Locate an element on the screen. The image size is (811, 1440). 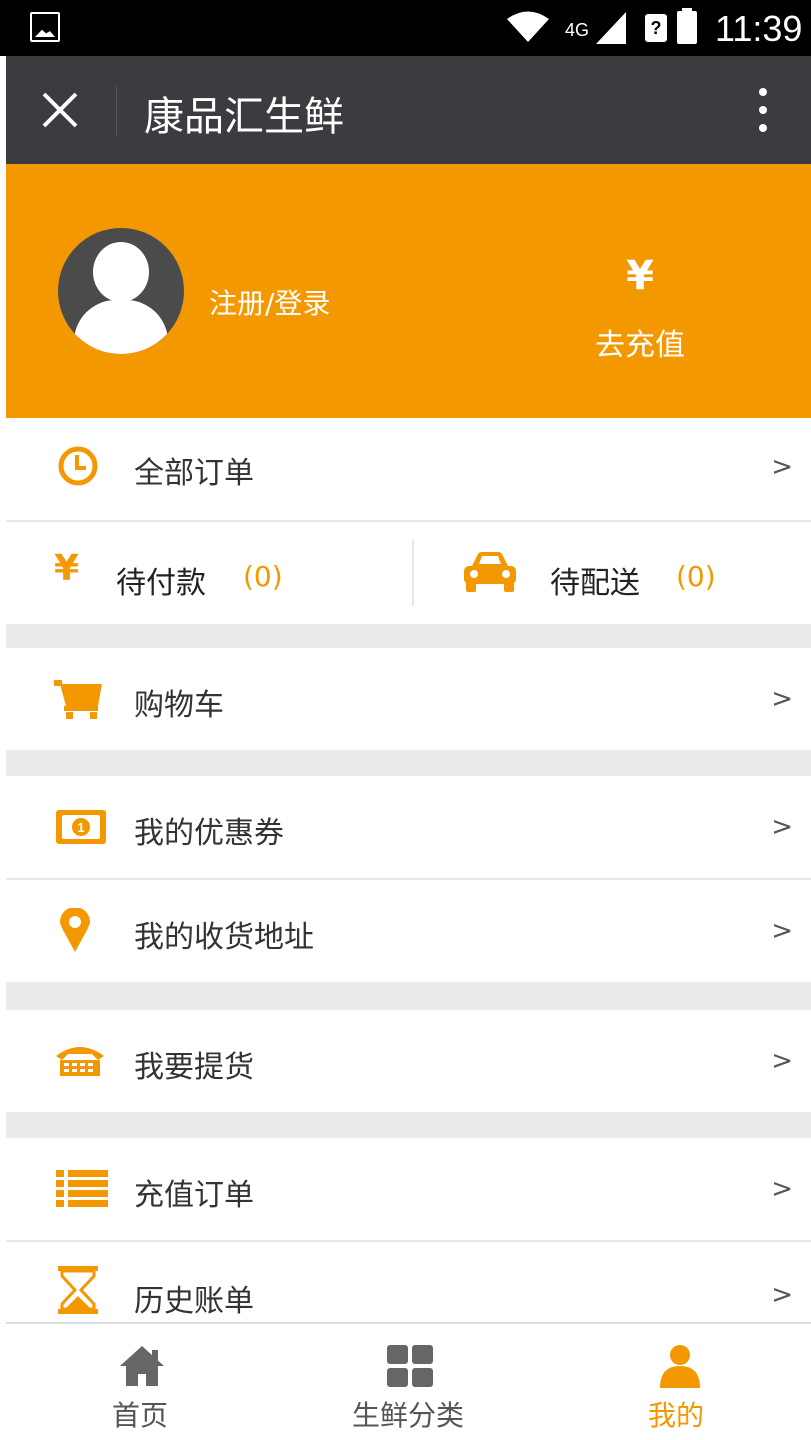
pending-delivery-count: (0) is located at coordinates (696, 576).